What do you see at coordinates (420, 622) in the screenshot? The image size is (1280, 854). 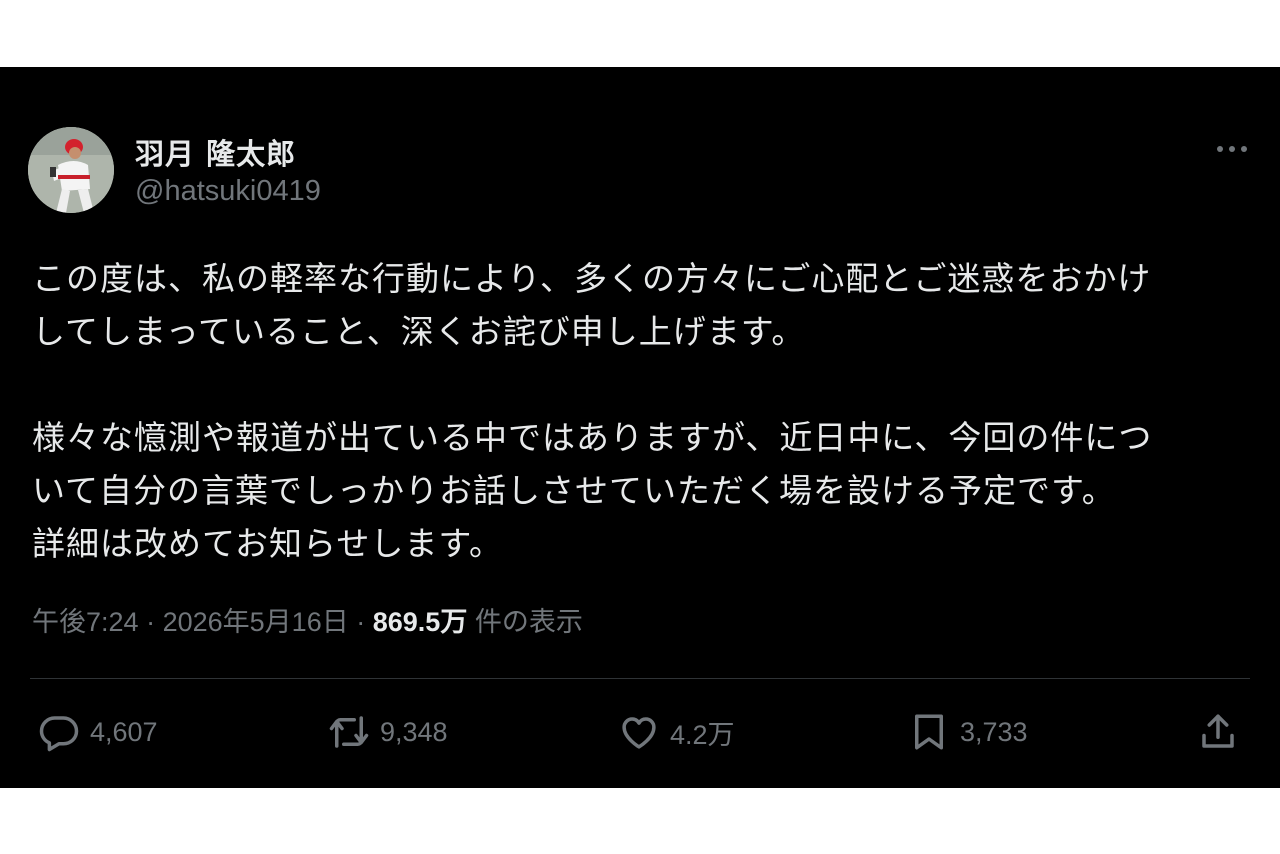 I see `view-count: 869.5万` at bounding box center [420, 622].